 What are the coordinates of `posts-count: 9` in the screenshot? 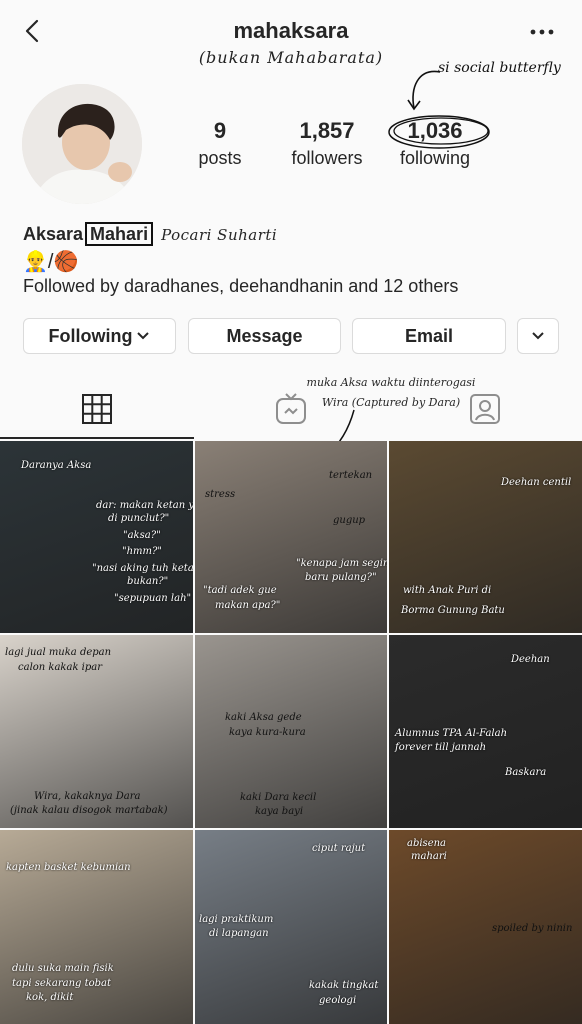 It's located at (220, 130).